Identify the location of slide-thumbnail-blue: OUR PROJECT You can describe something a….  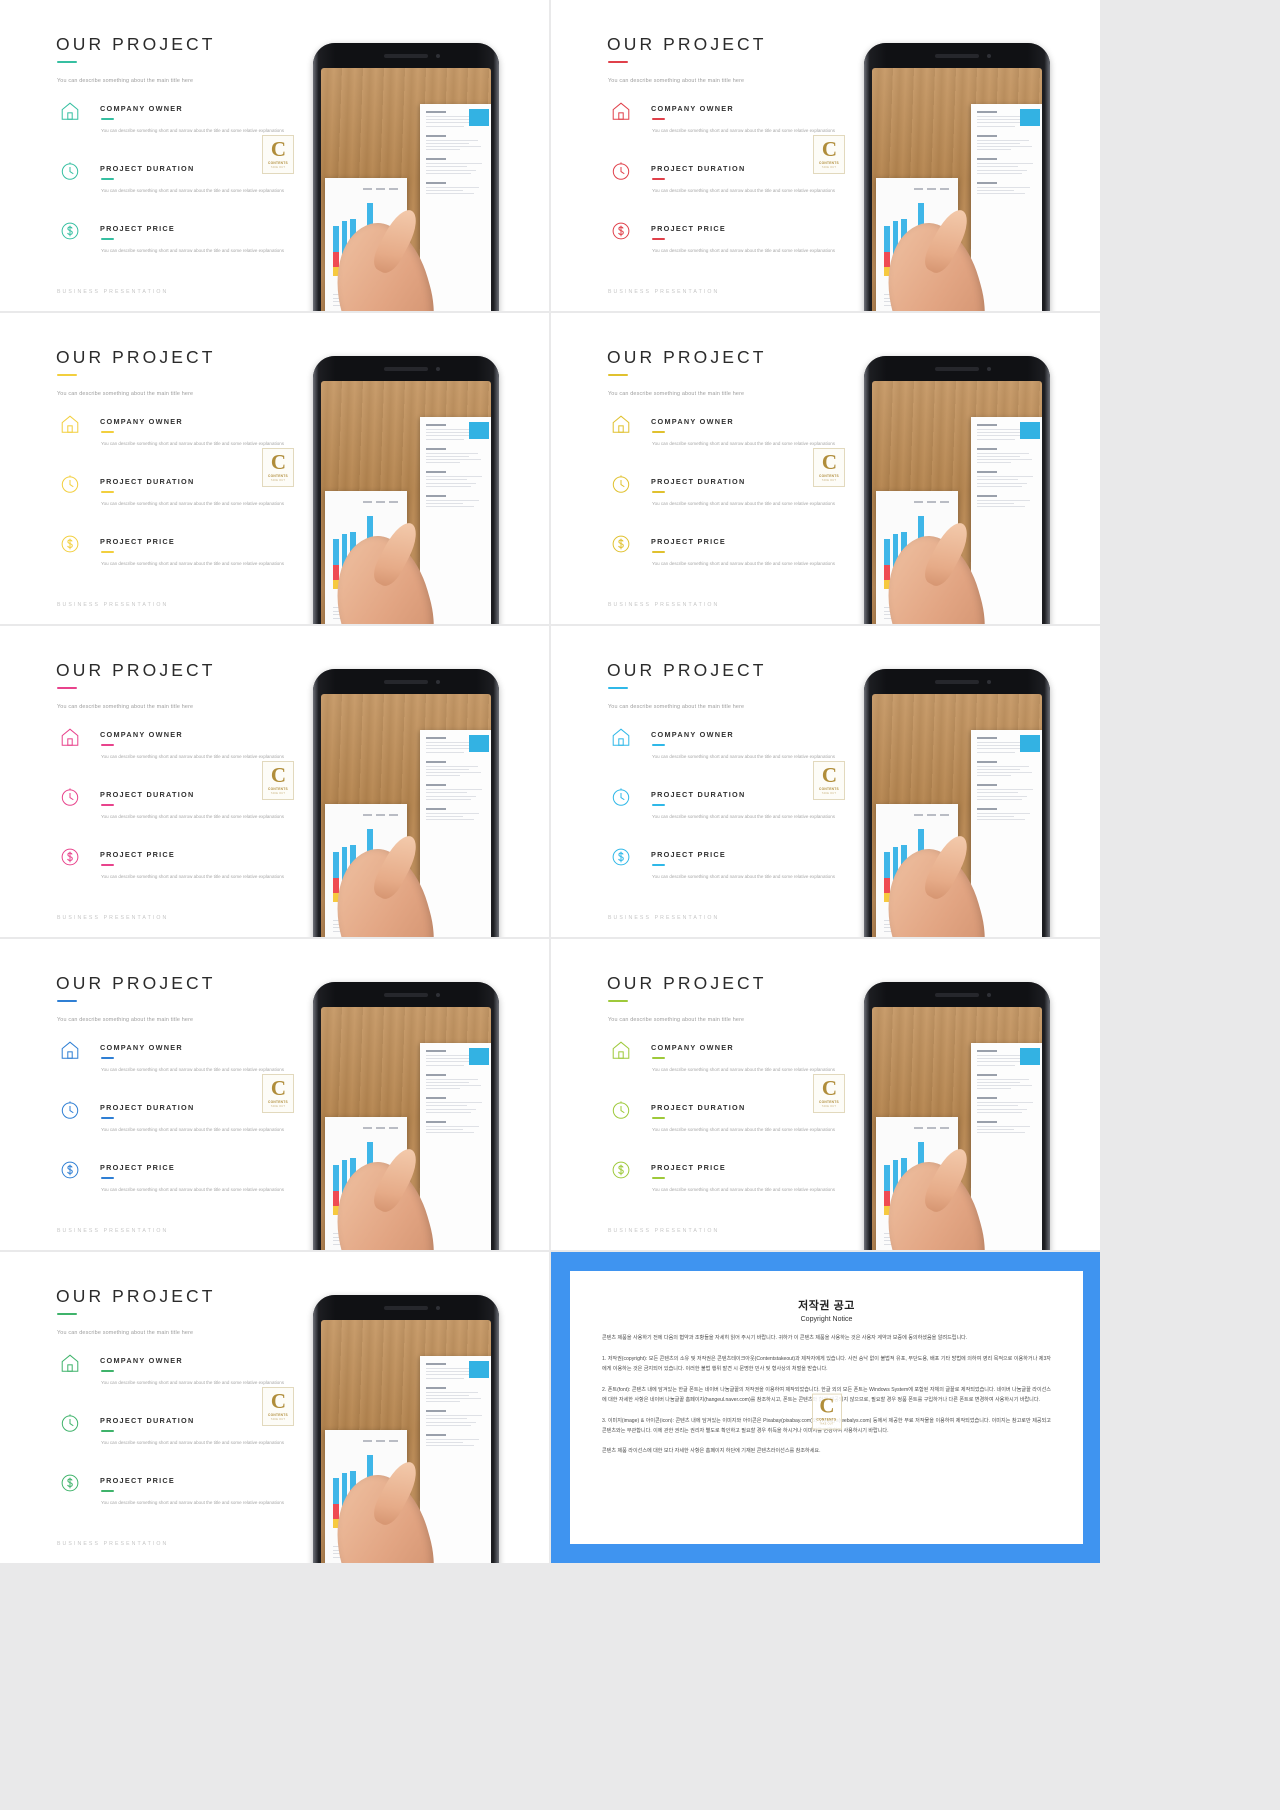
(274, 1094).